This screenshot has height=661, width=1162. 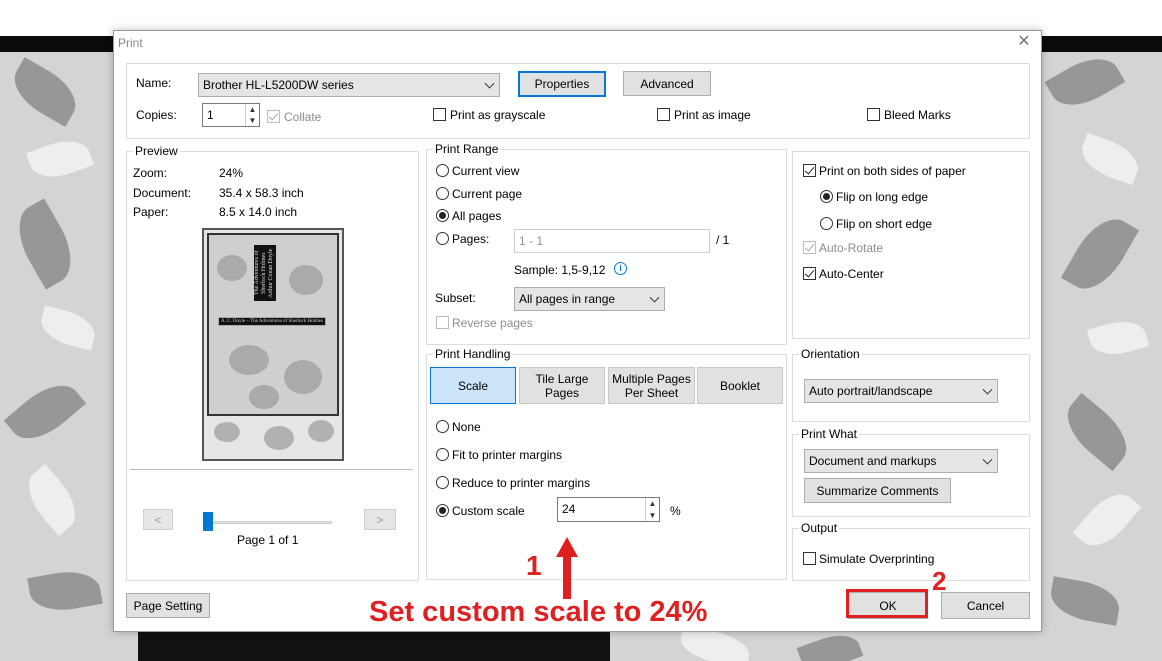 I want to click on flip-long-edge-label: Flip on long edge, so click(x=882, y=197).